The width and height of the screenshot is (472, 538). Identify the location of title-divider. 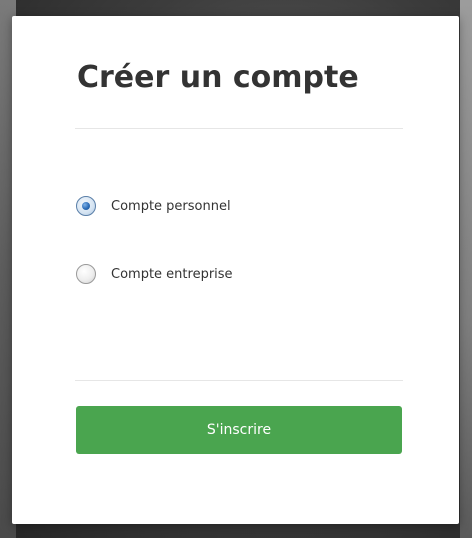
(239, 128).